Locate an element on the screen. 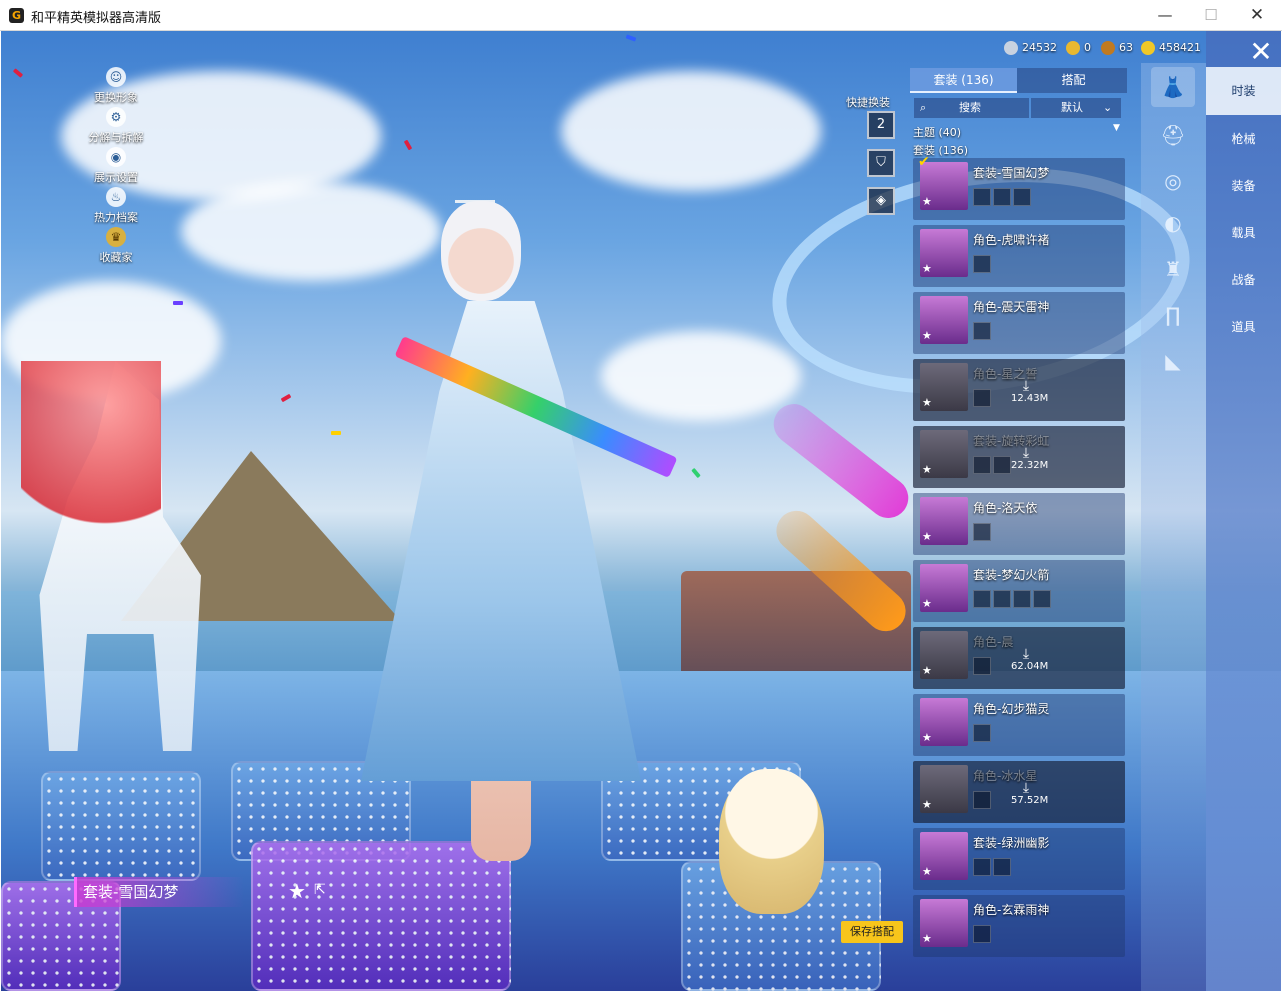 This screenshot has width=1282, height=992. minimize-button: — is located at coordinates (1165, 15).